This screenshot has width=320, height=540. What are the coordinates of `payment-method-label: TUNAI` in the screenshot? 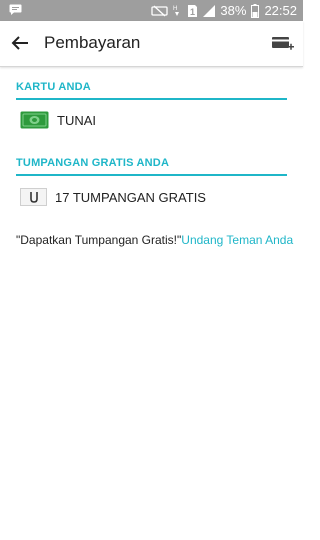 It's located at (76, 120).